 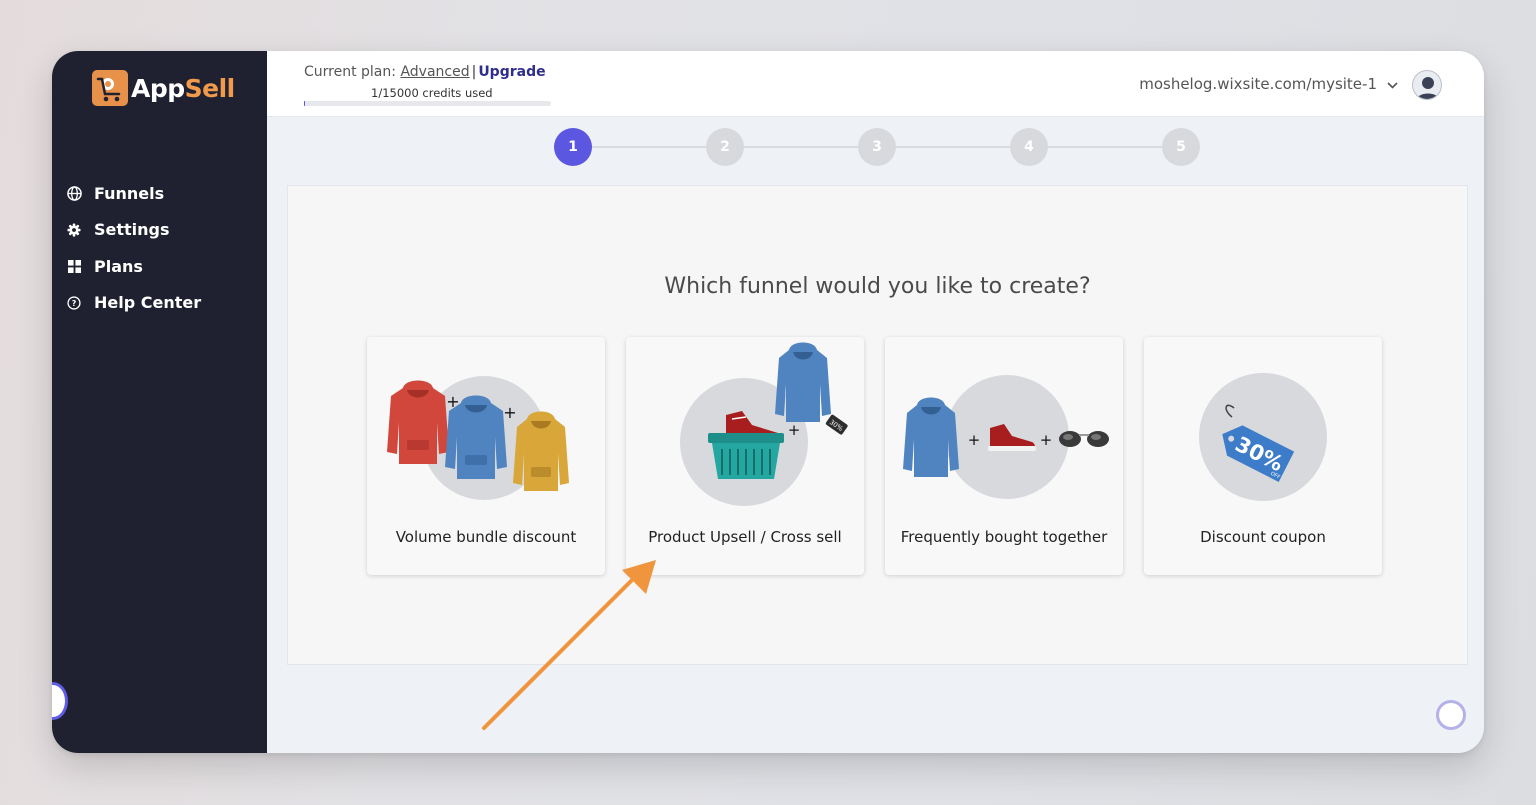 I want to click on avatar, so click(x=1427, y=85).